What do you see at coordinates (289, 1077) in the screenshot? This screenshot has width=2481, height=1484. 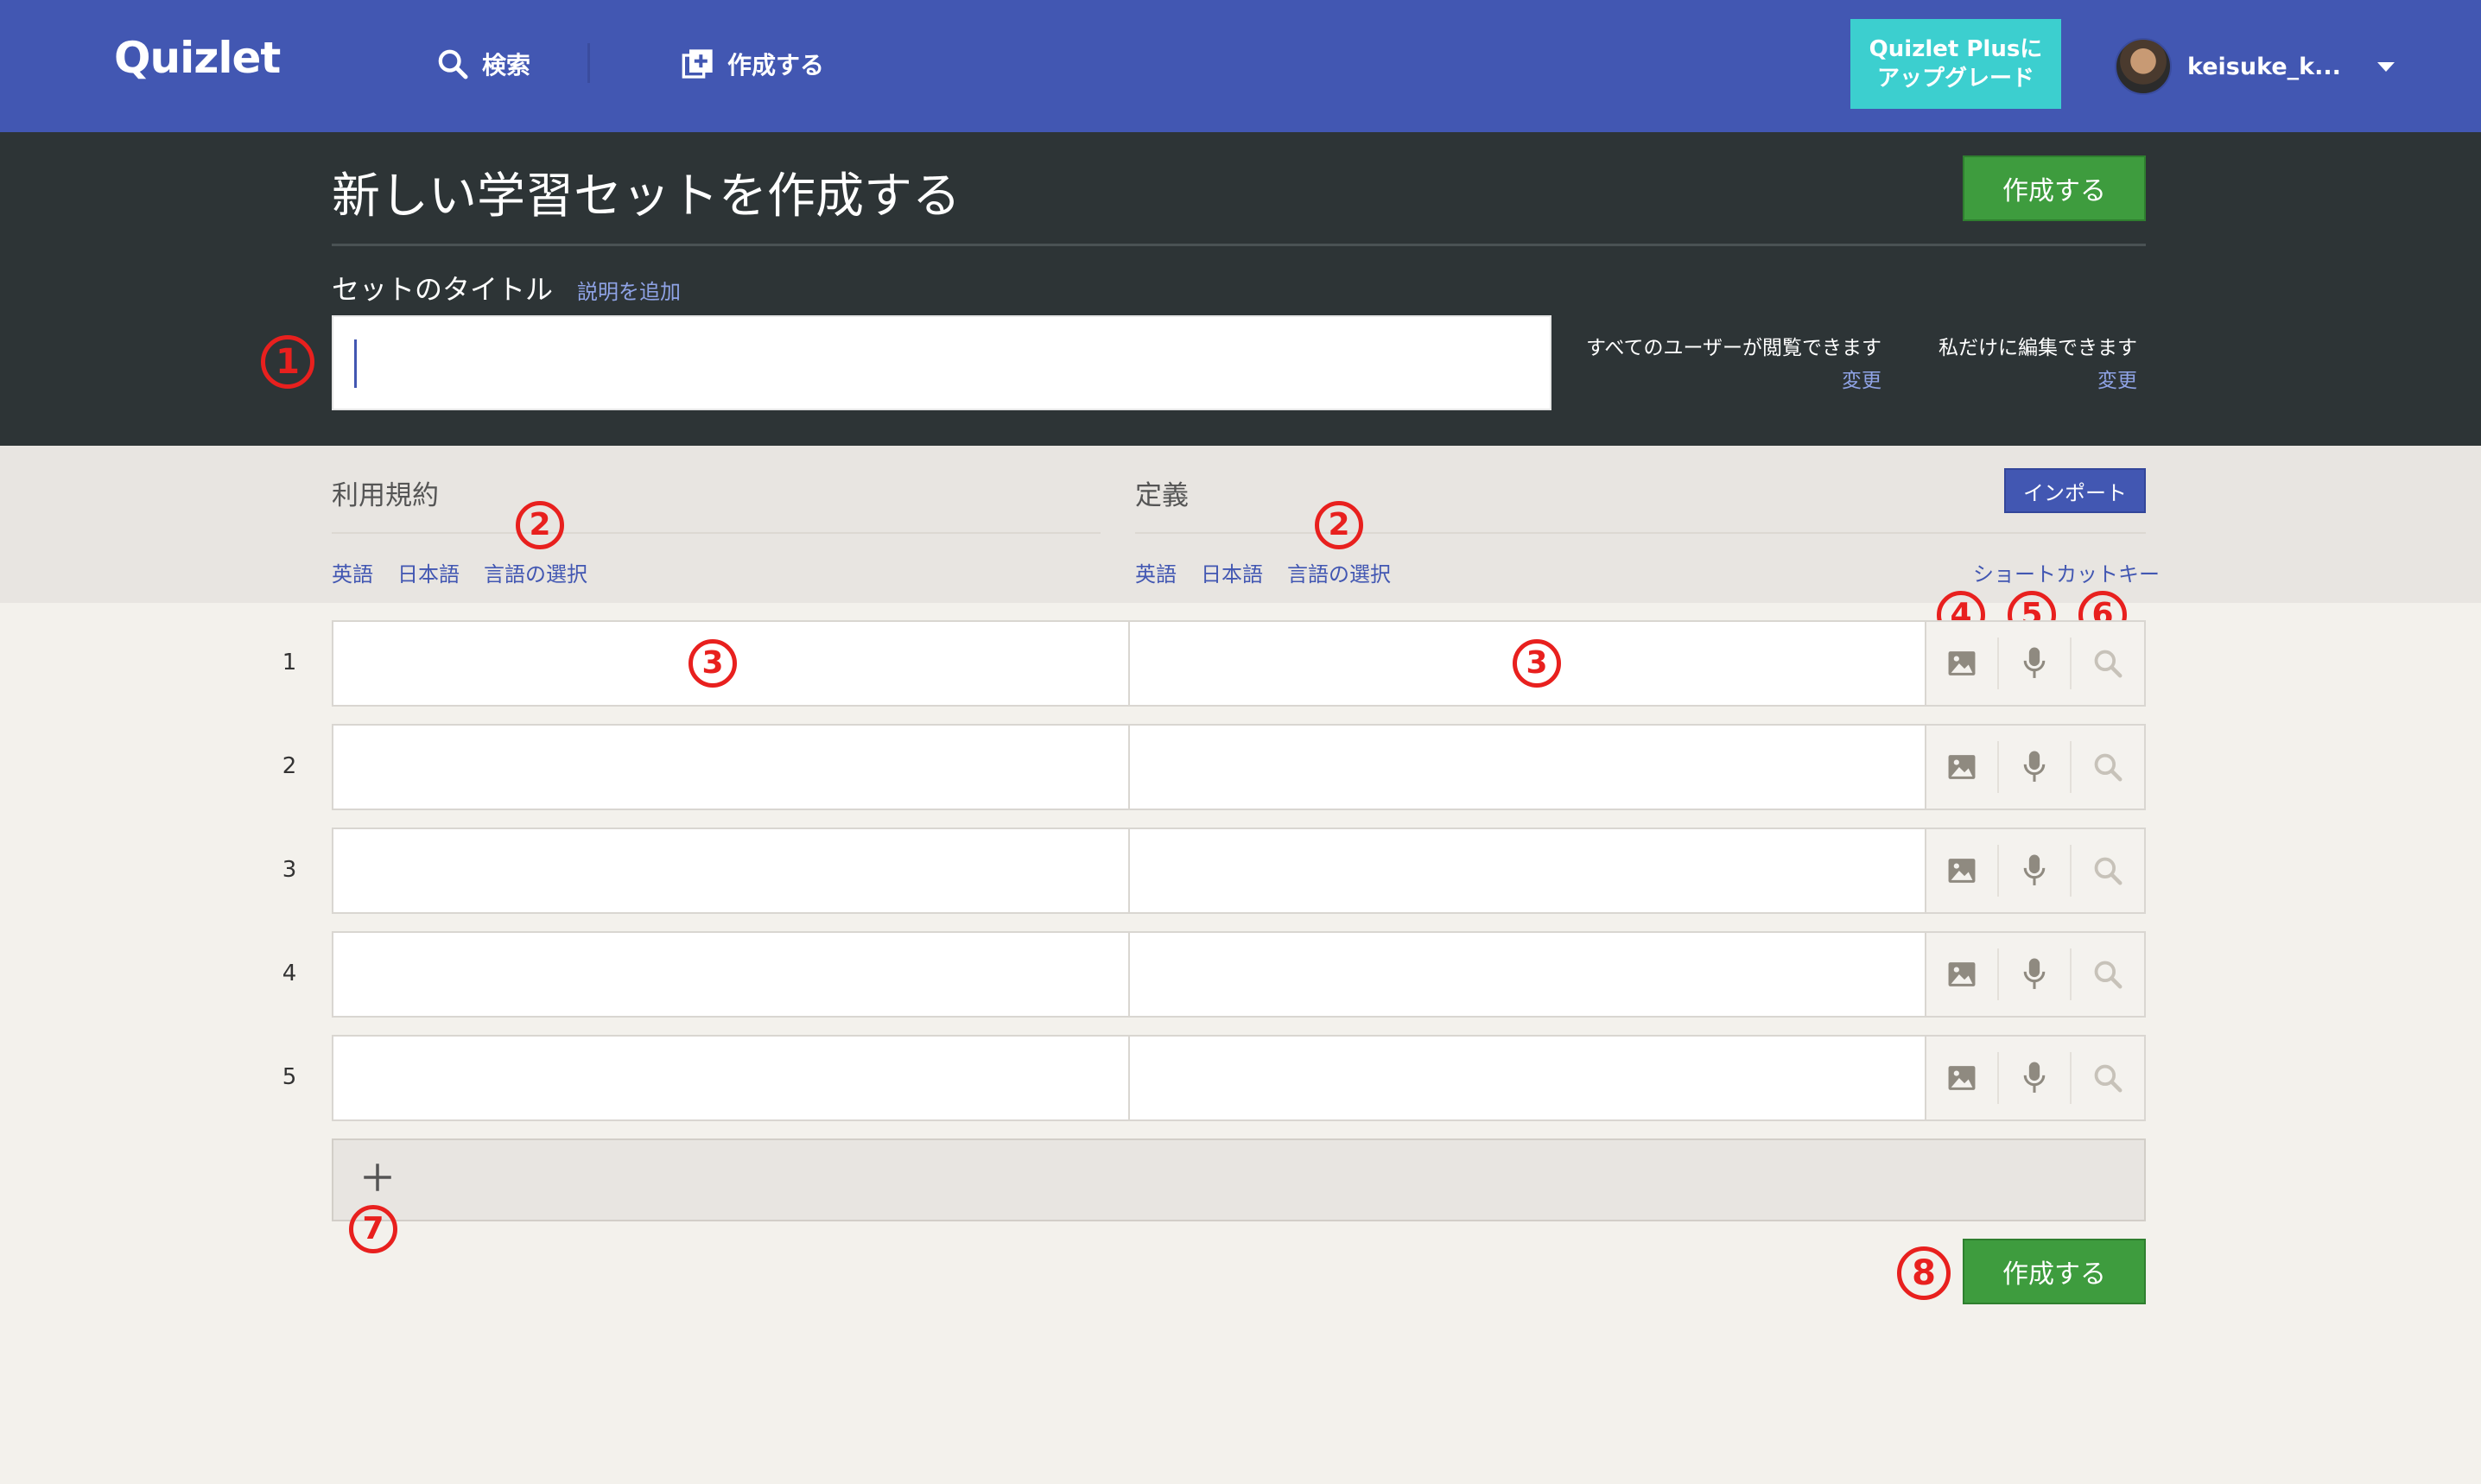 I see `row-number: 5` at bounding box center [289, 1077].